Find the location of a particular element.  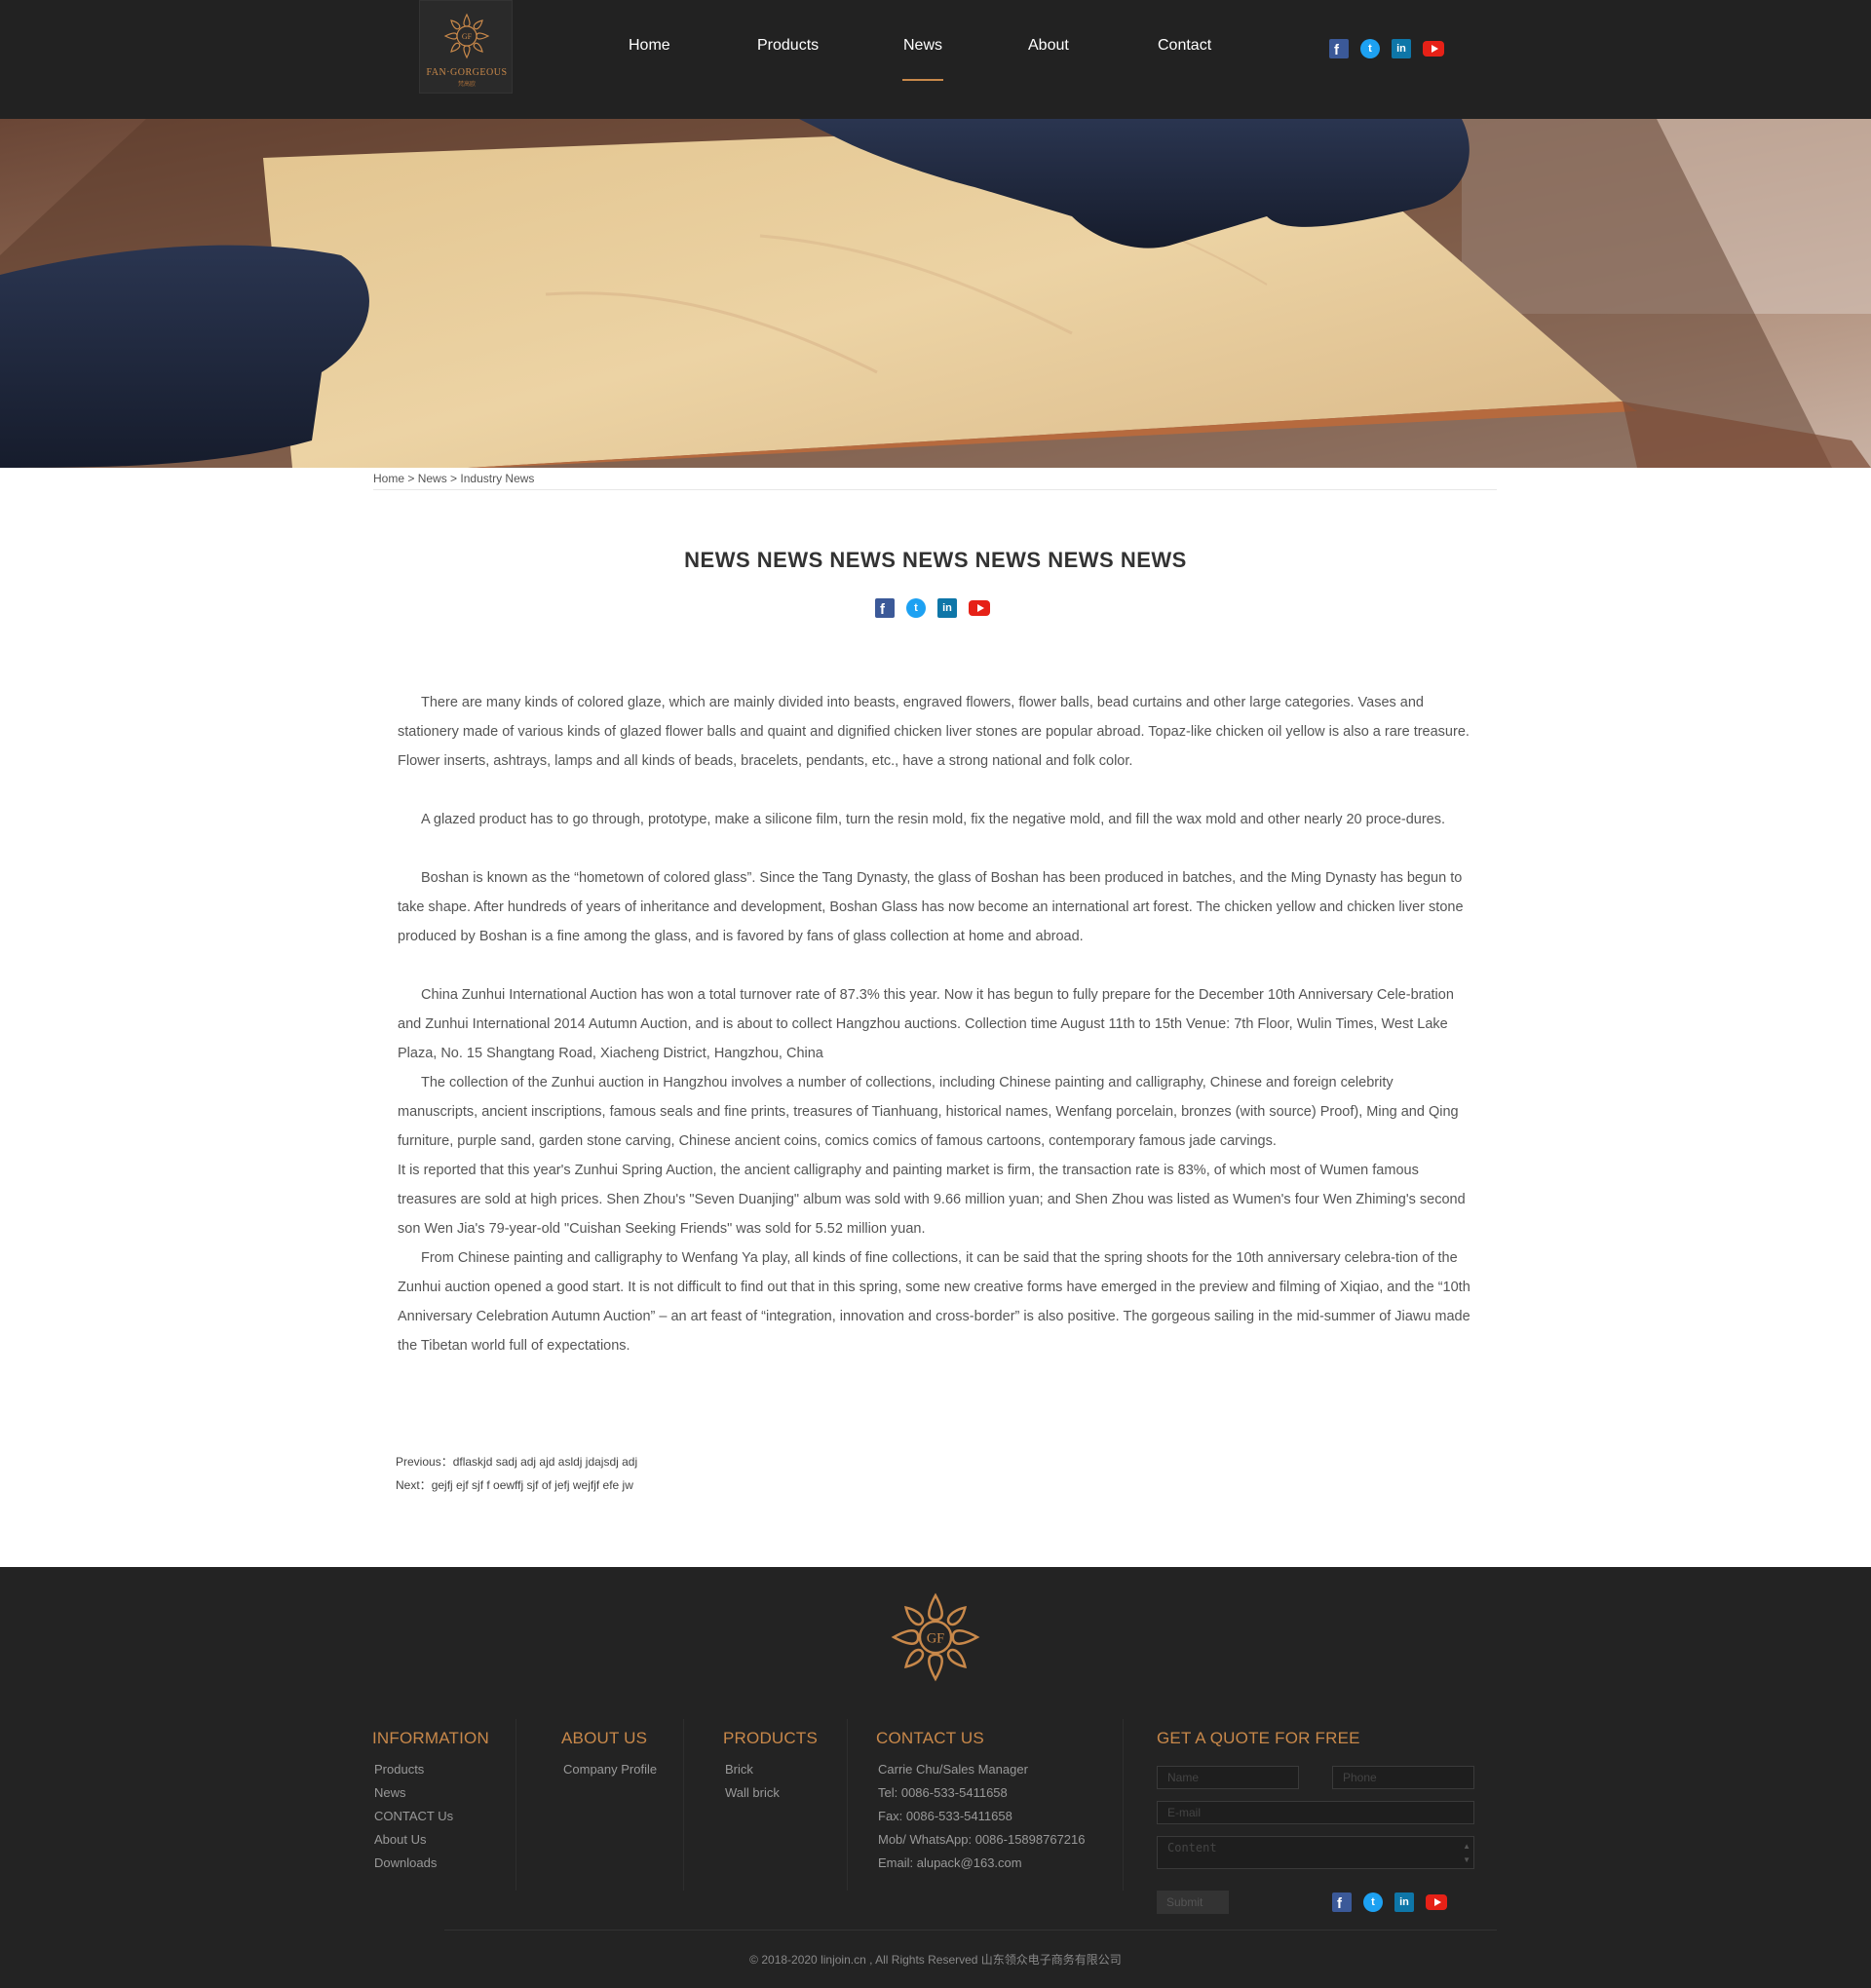

article-share: f t in is located at coordinates (932, 608).